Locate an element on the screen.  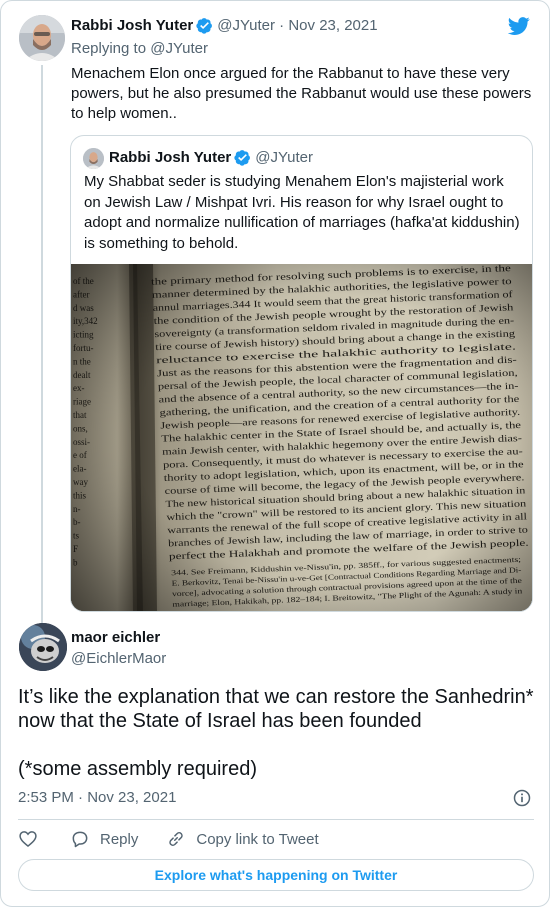
info-icon is located at coordinates (522, 798).